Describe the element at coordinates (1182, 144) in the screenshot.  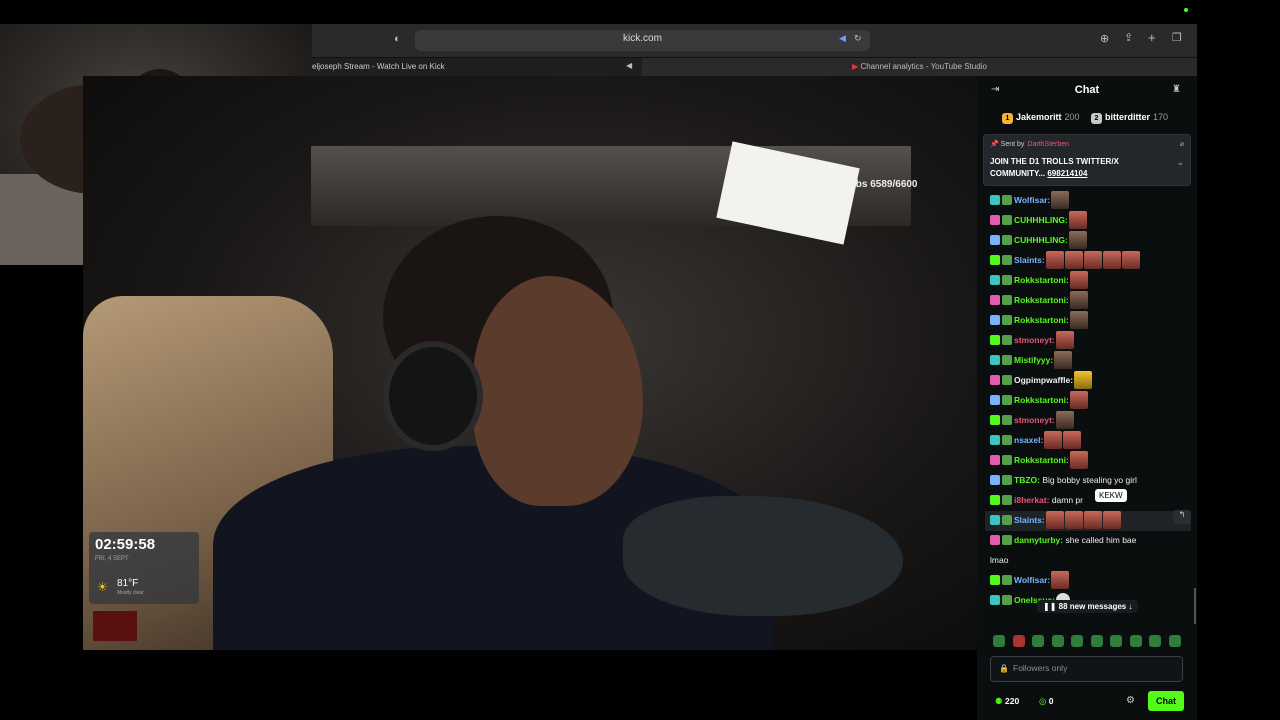
I see `unpin-icon: ⌀` at that location.